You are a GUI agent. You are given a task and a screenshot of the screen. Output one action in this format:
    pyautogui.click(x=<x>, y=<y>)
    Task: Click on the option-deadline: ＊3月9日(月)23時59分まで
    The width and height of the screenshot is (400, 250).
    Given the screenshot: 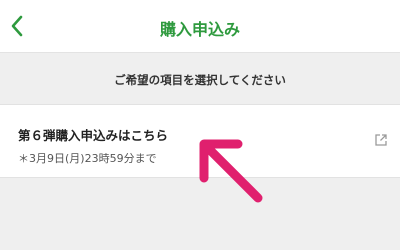 What is the action you would take?
    pyautogui.click(x=87, y=158)
    